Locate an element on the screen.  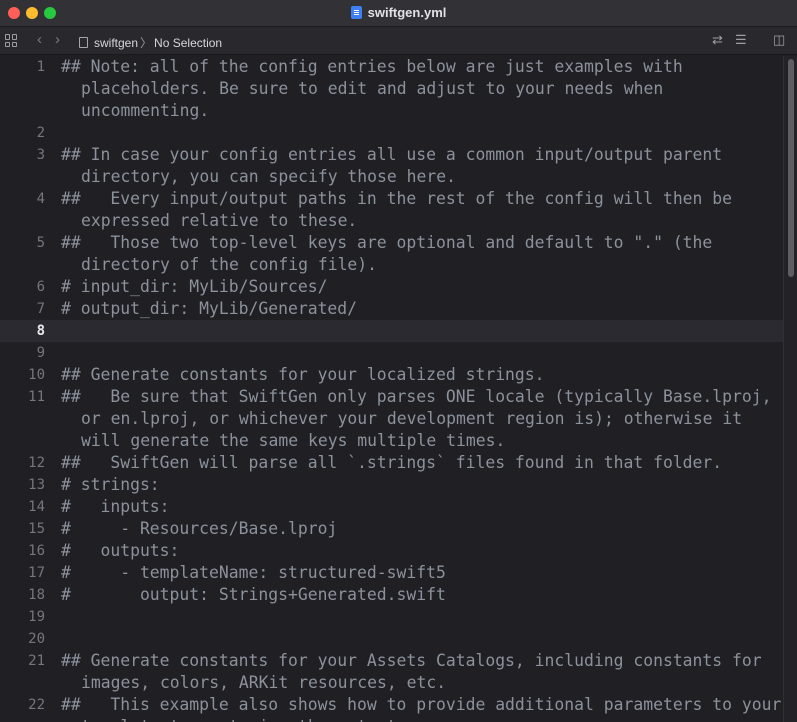
line-number: 16 is located at coordinates (36, 551).